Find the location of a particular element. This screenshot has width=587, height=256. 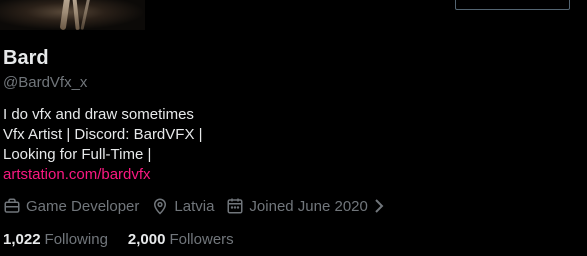

profile-avatar is located at coordinates (72, 15).